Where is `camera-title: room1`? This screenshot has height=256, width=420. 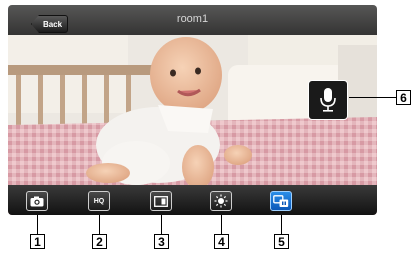 camera-title: room1 is located at coordinates (192, 19).